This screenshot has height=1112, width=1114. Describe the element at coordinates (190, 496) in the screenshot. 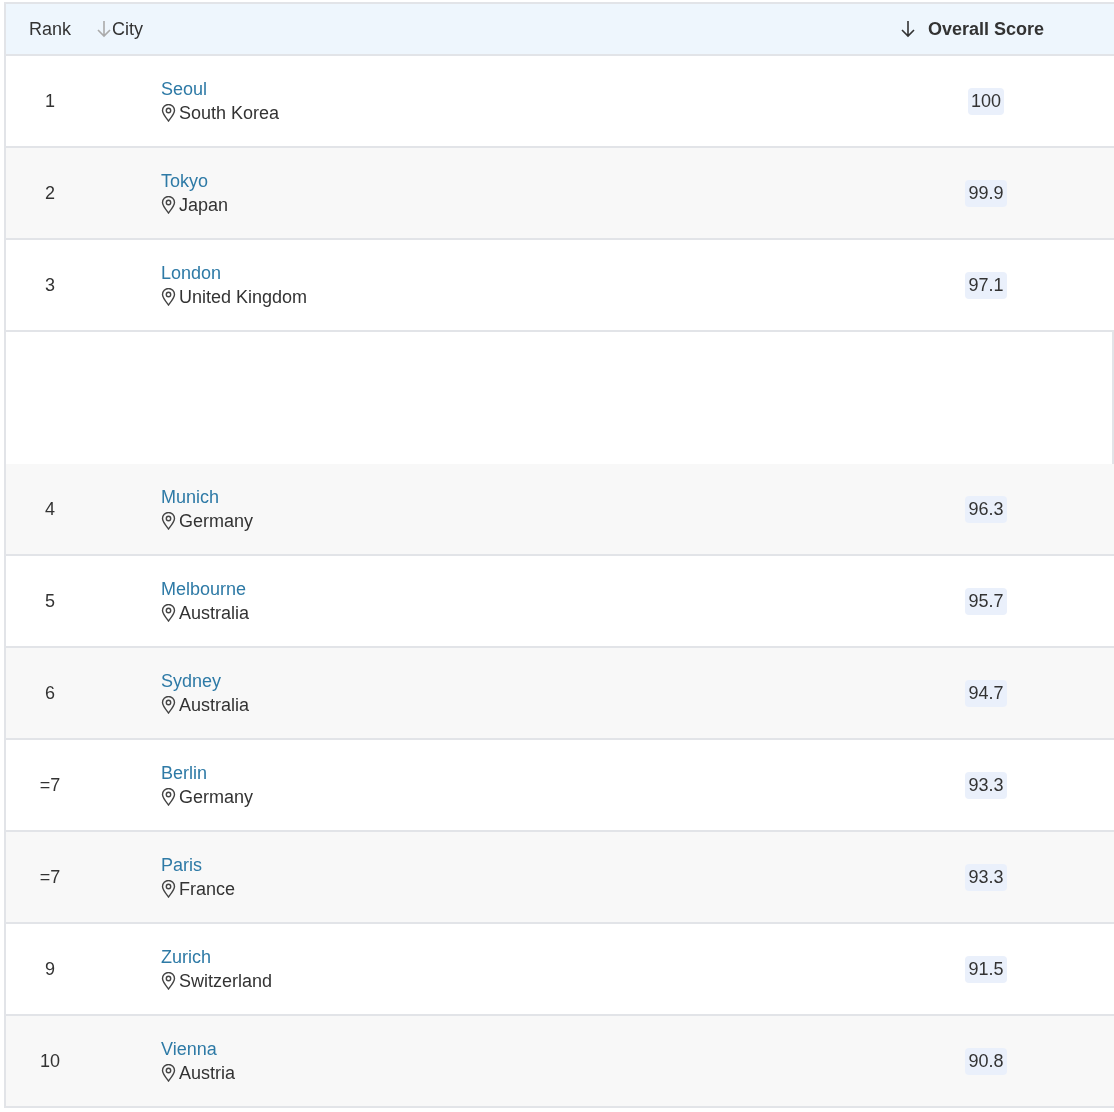

I see `city-link: Munich` at that location.